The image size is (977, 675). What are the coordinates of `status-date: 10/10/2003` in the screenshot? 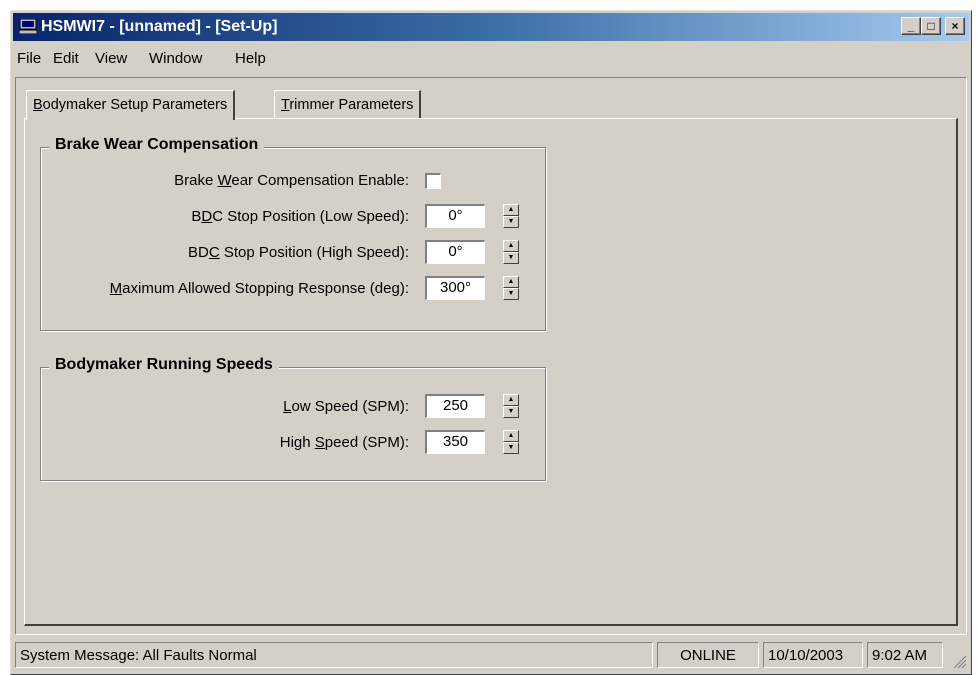 It's located at (813, 655).